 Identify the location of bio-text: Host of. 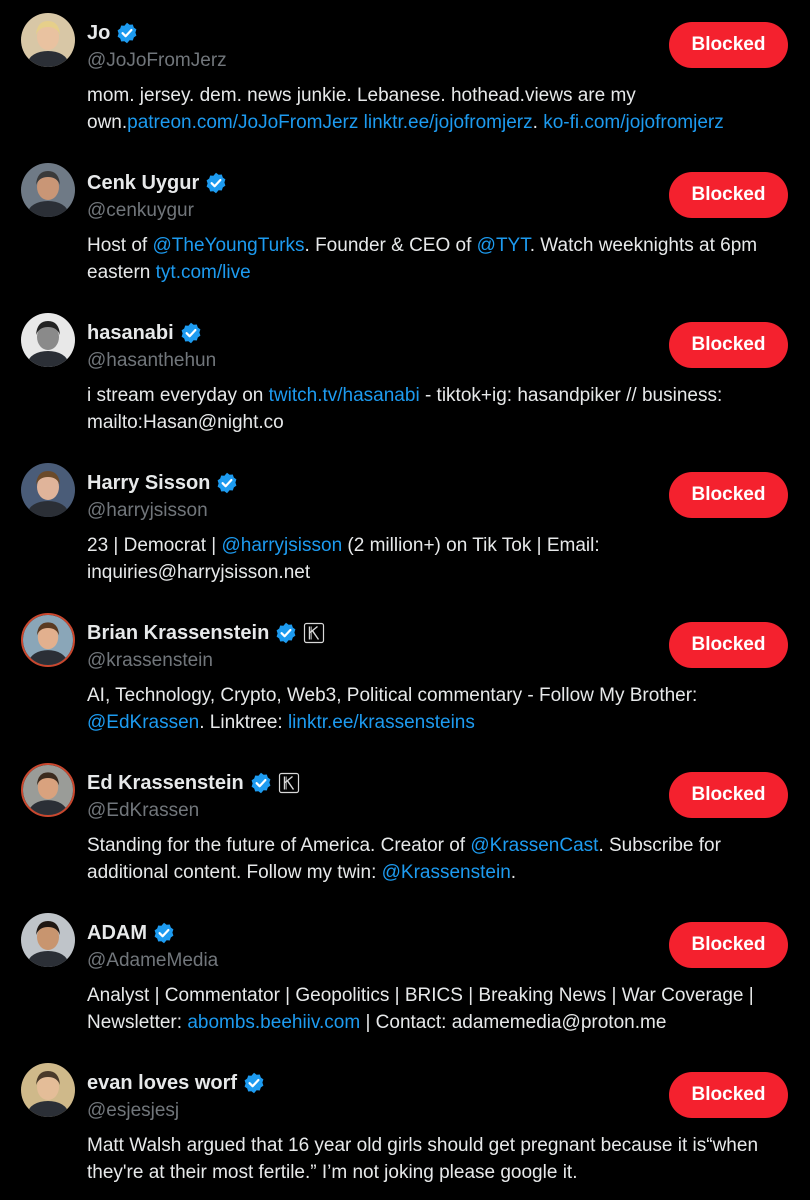
(120, 245).